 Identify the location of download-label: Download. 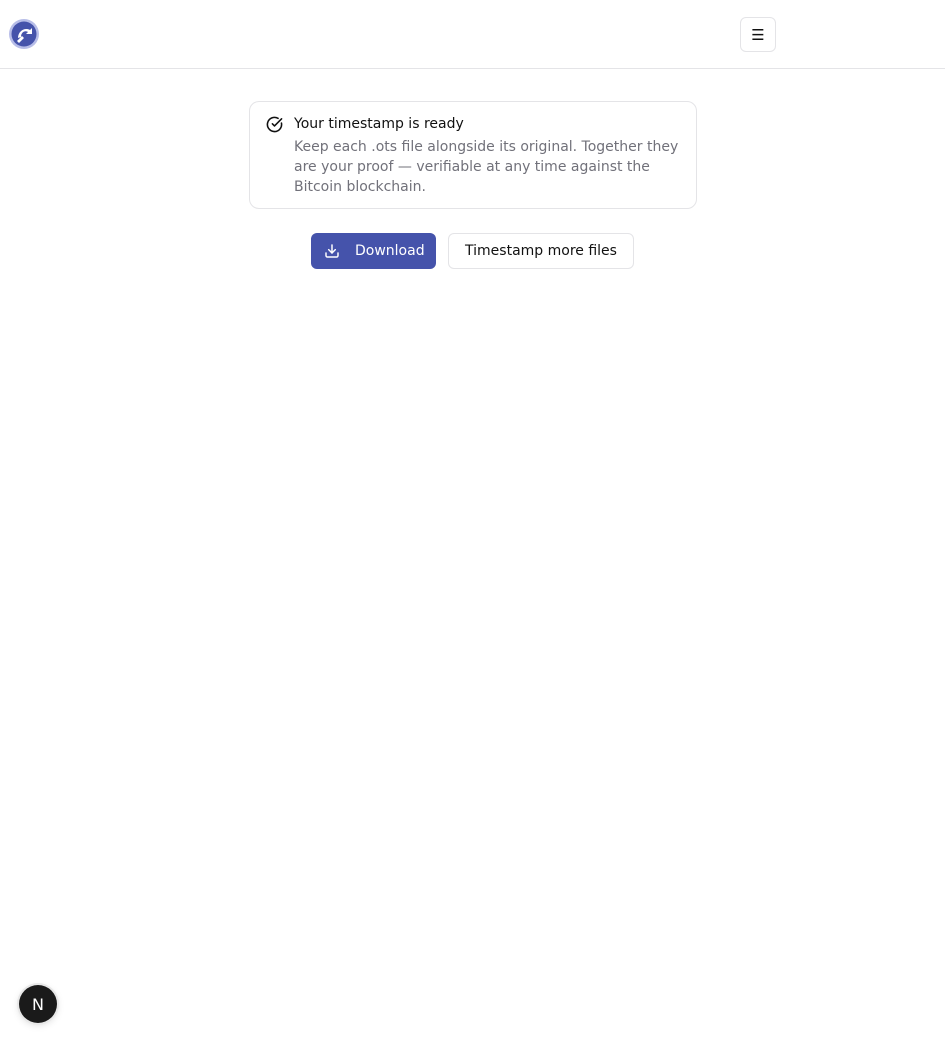
(390, 251).